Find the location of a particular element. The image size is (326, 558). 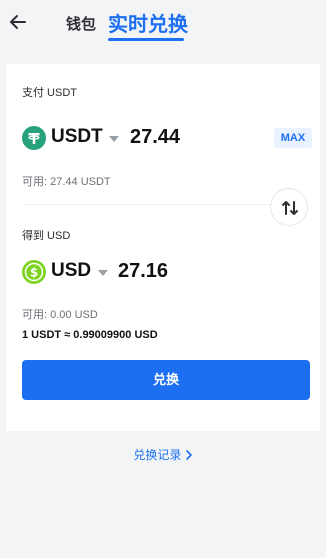

swap-submit-button: 兑换 is located at coordinates (166, 380).